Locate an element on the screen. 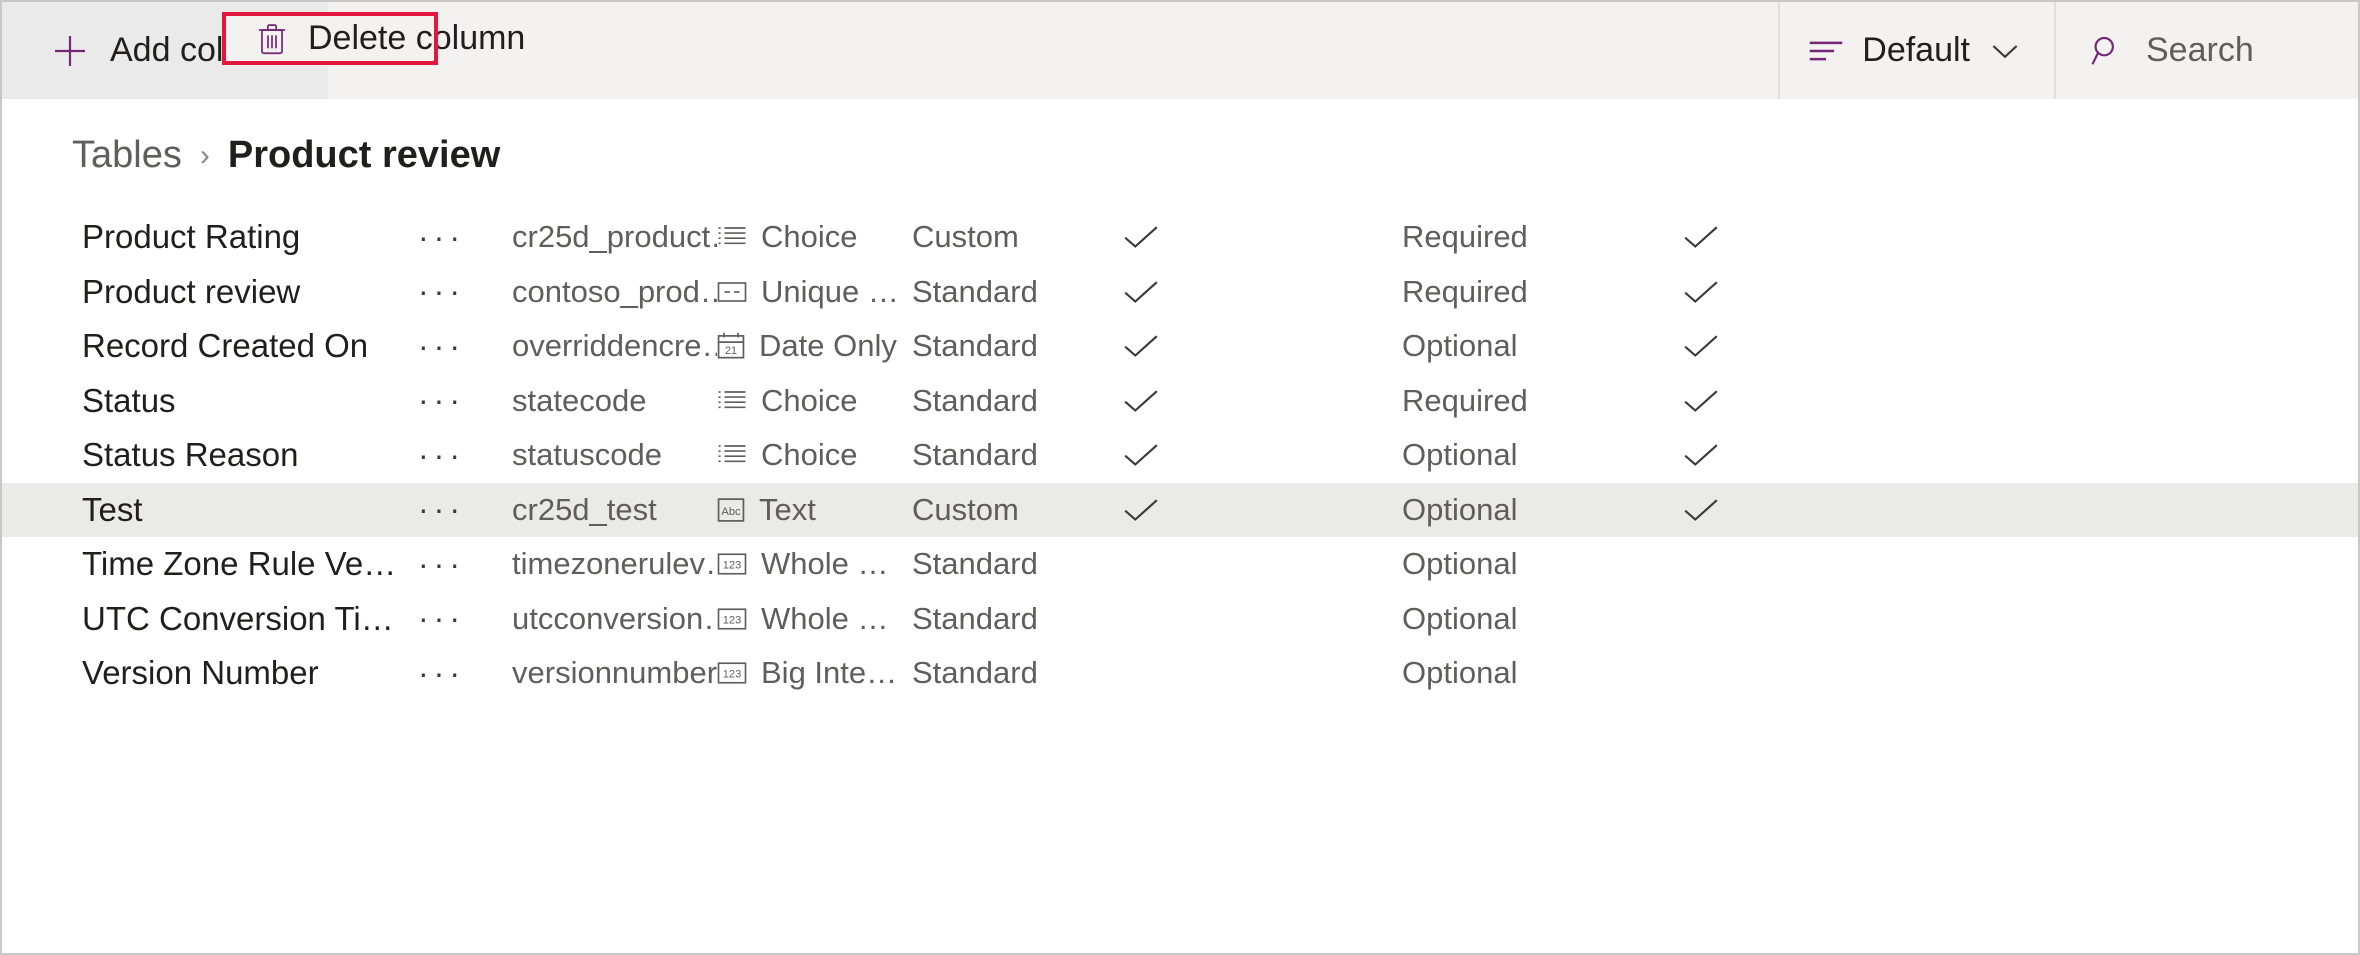 This screenshot has width=2360, height=955. calendar-icon: 21 is located at coordinates (731, 346).